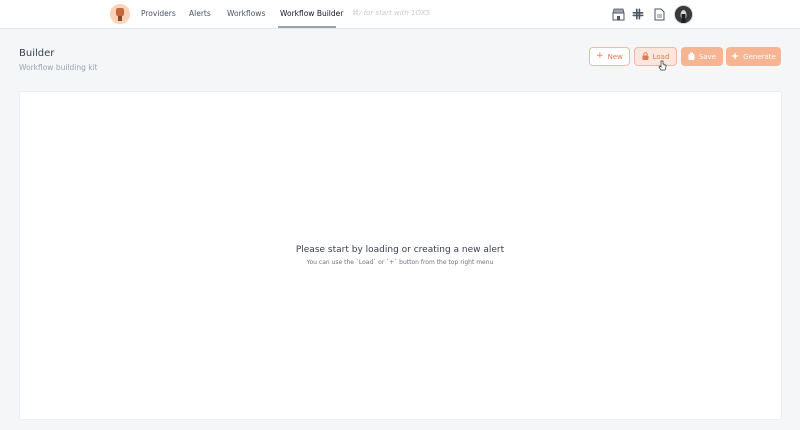 This screenshot has width=800, height=430. I want to click on plus-icon: +, so click(600, 56).